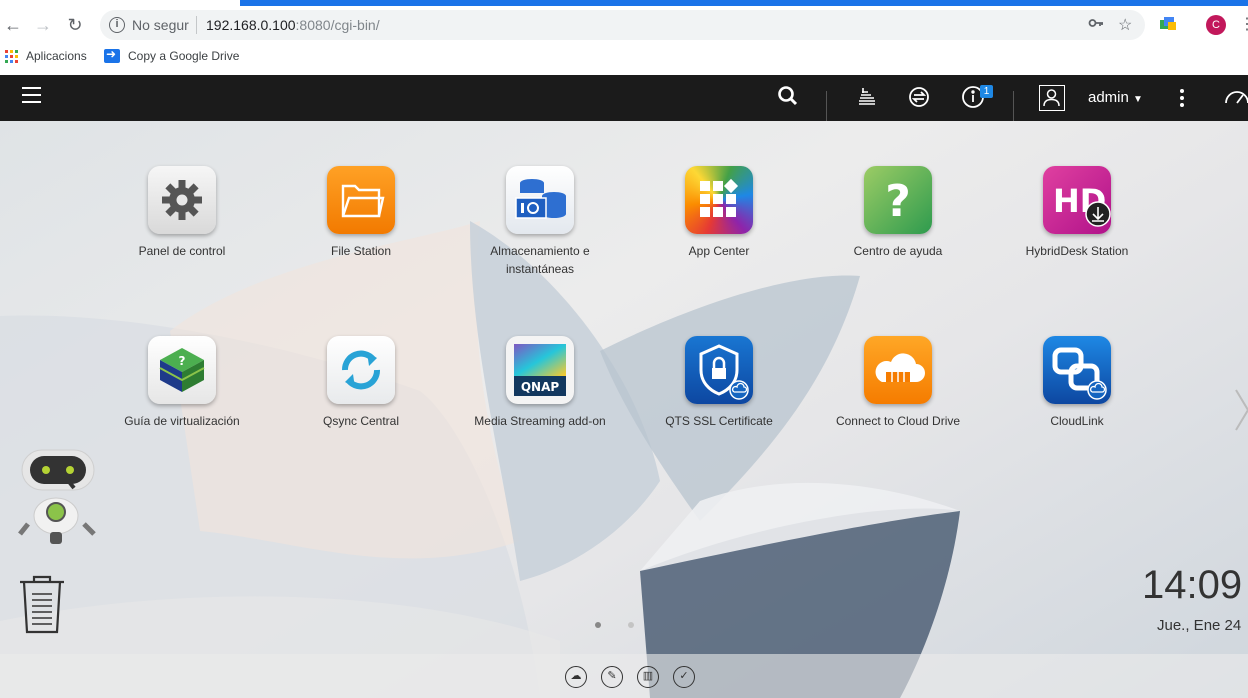  What do you see at coordinates (112, 55) in the screenshot?
I see `drive-arrow-icon` at bounding box center [112, 55].